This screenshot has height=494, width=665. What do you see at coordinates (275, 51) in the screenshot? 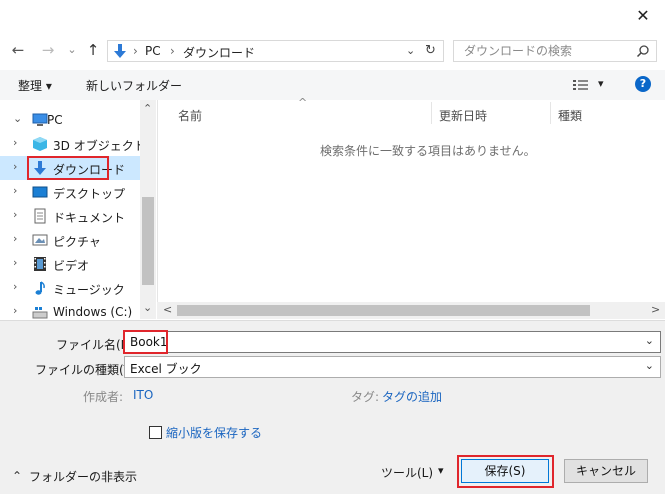
I see `address-bar: › PC › ダウンロード ⌄ ↻` at bounding box center [275, 51].